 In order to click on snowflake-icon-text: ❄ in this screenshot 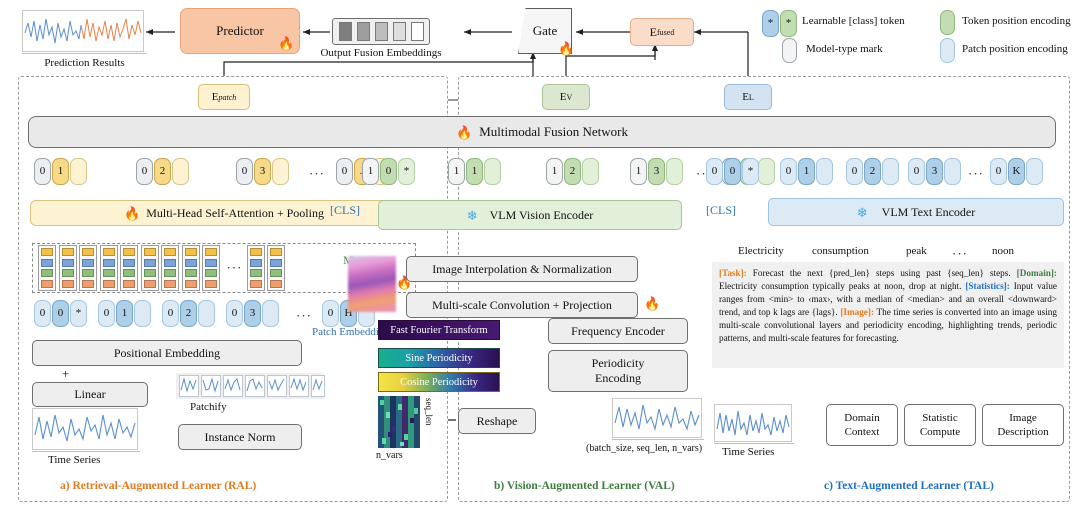, I will do `click(862, 212)`.